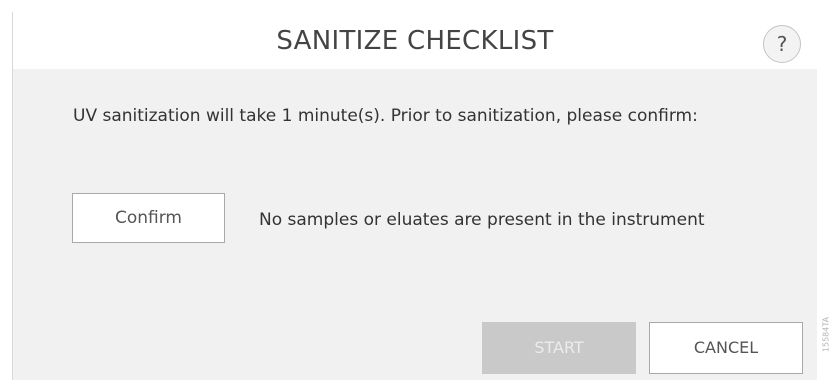  I want to click on cancel-button: CANCEL, so click(726, 348).